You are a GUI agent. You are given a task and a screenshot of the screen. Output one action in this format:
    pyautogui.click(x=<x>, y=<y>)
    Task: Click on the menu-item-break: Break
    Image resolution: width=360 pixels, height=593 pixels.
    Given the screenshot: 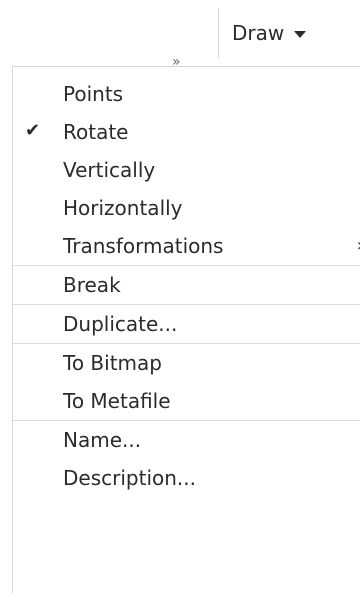 What is the action you would take?
    pyautogui.click(x=186, y=285)
    